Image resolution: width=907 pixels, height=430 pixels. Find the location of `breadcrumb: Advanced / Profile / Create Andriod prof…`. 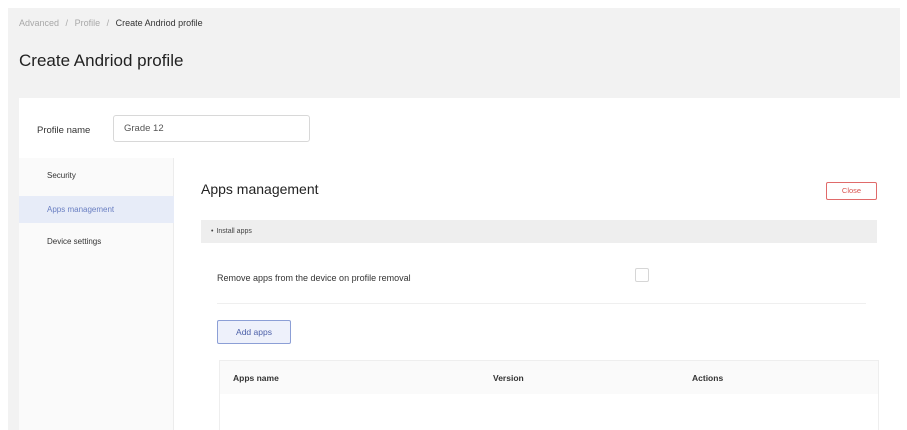

breadcrumb: Advanced / Profile / Create Andriod prof… is located at coordinates (111, 23).